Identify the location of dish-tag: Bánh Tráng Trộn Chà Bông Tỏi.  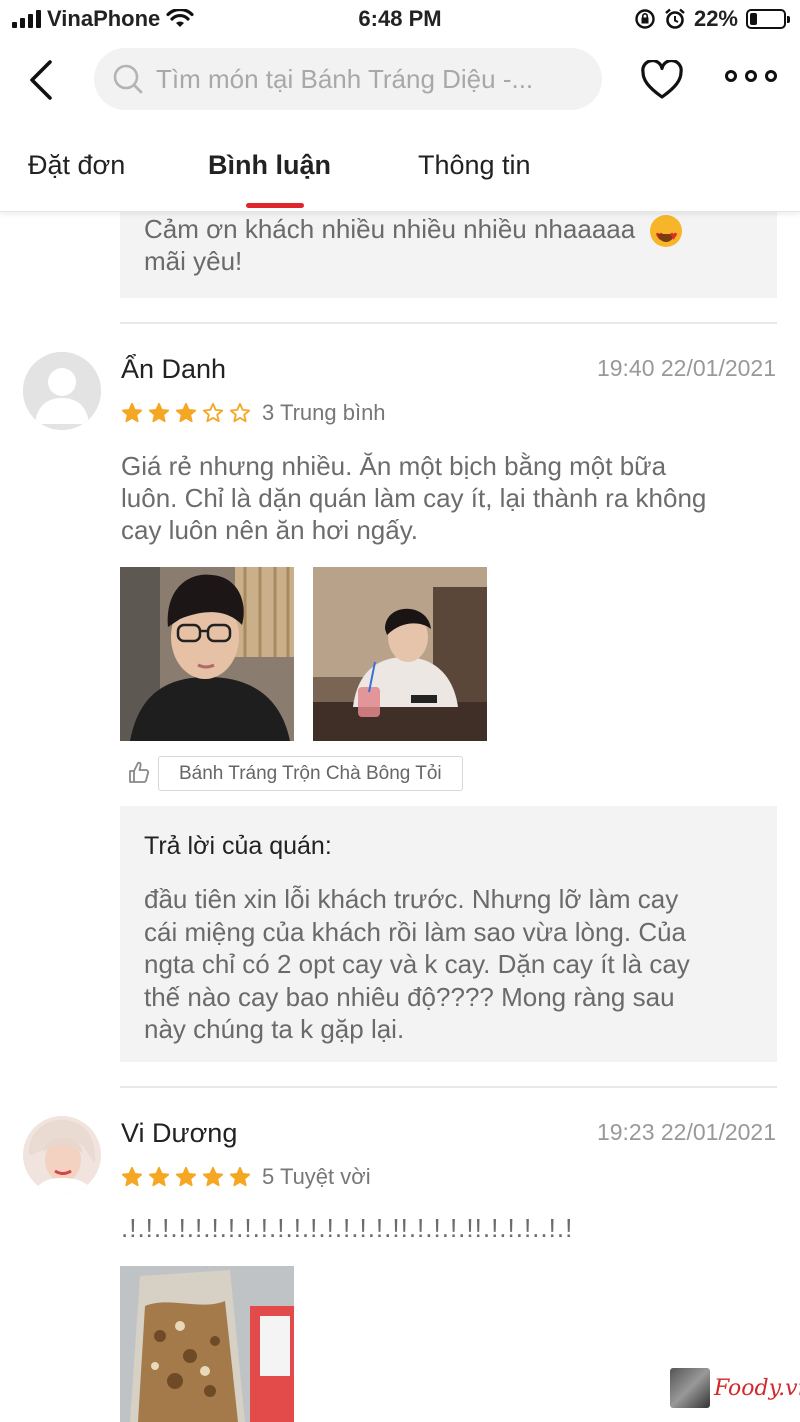
(310, 773).